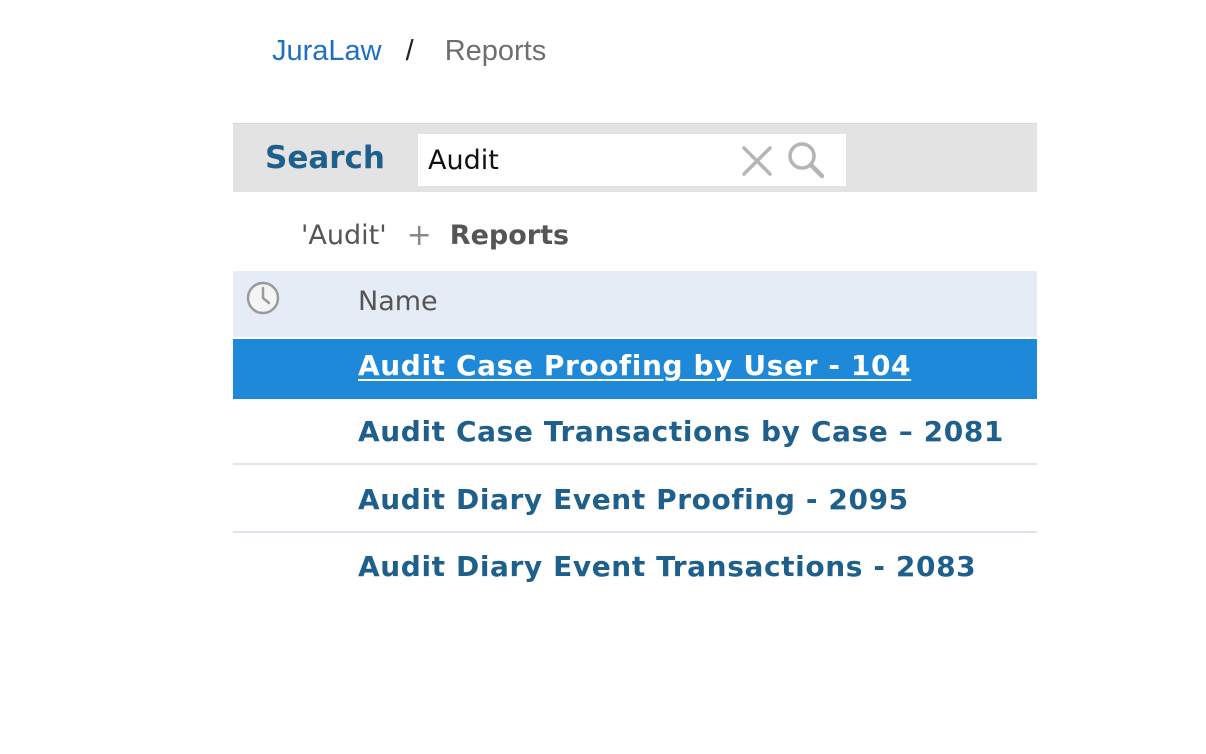 Image resolution: width=1206 pixels, height=754 pixels. What do you see at coordinates (667, 566) in the screenshot?
I see `report-link: Audit Diary Event Transactions - 2083` at bounding box center [667, 566].